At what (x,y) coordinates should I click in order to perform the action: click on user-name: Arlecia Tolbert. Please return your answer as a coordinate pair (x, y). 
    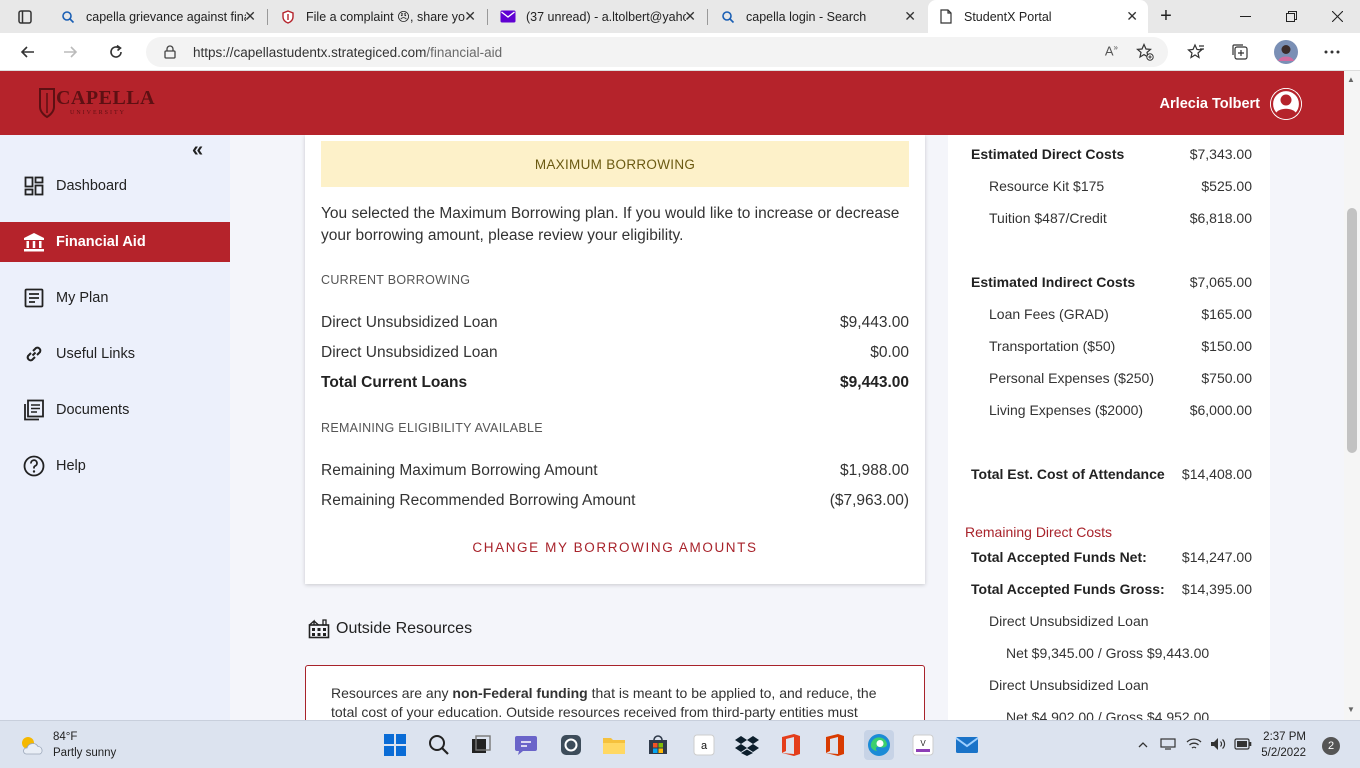
    Looking at the image, I should click on (1210, 104).